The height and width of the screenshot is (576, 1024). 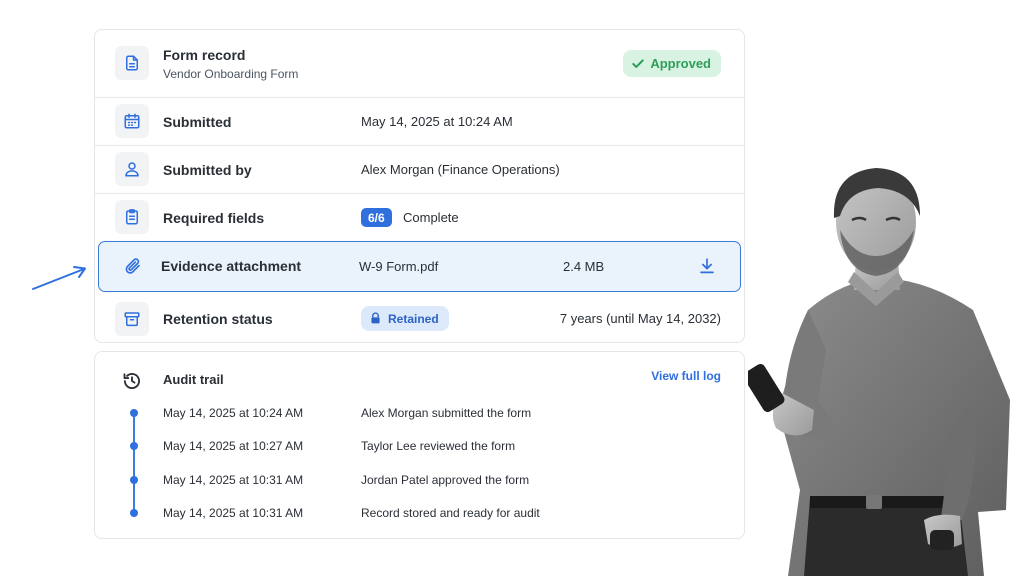 What do you see at coordinates (431, 217) in the screenshot?
I see `required-status: Complete` at bounding box center [431, 217].